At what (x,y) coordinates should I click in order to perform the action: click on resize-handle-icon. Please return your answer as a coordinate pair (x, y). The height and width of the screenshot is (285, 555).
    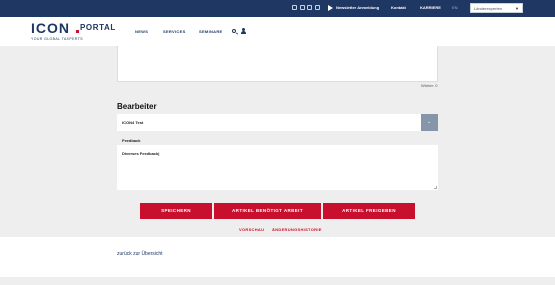
    Looking at the image, I should click on (435, 187).